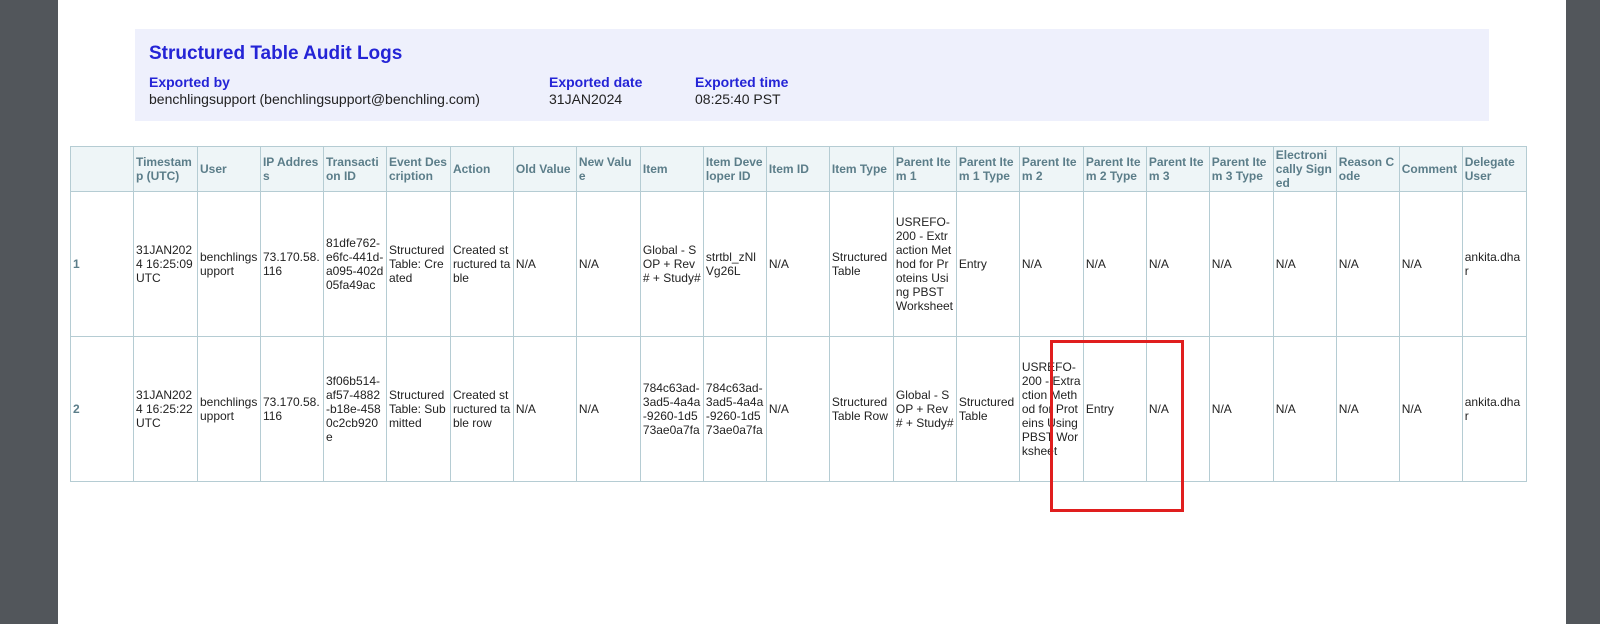 The height and width of the screenshot is (624, 1600). I want to click on table-cell: Structured Table: Submitted, so click(418, 409).